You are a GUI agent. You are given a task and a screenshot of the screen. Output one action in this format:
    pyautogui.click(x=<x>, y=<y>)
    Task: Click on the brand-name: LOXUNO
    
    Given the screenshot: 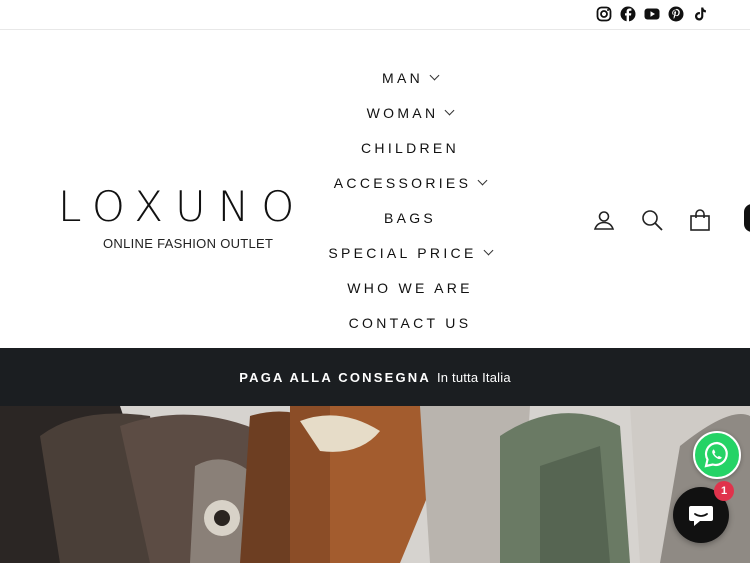 What is the action you would take?
    pyautogui.click(x=182, y=206)
    